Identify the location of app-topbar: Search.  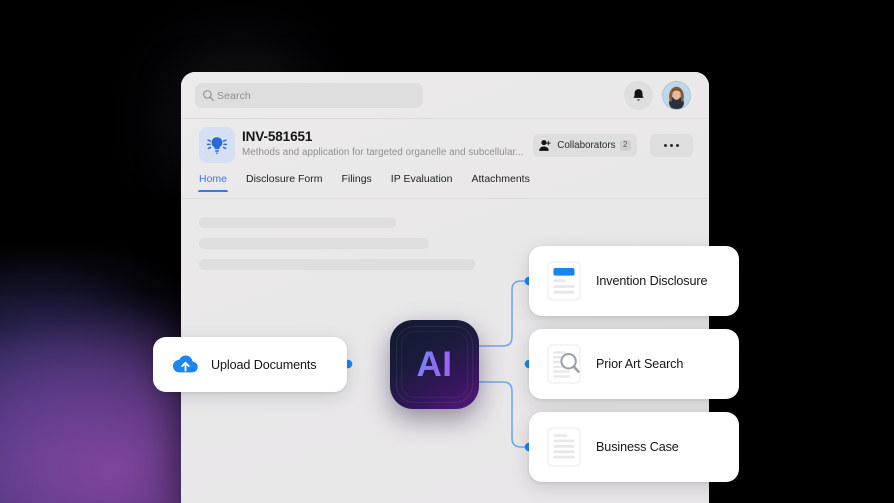
(445, 95).